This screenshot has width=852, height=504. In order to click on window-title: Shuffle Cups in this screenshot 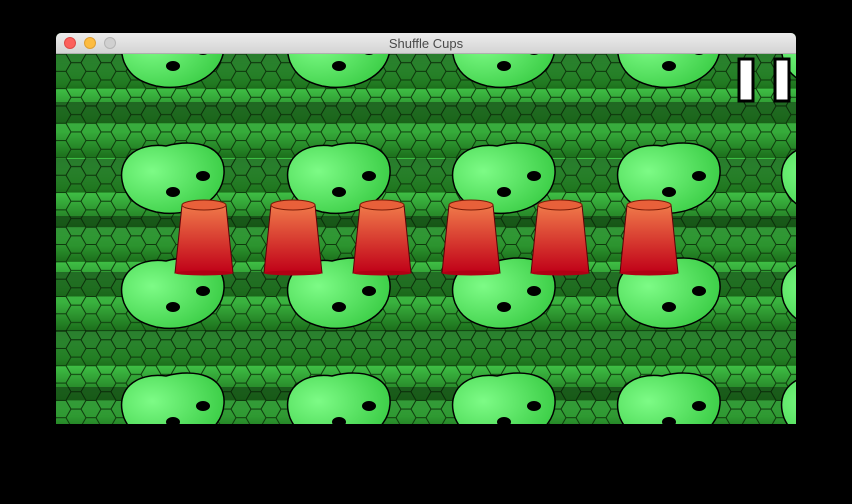, I will do `click(426, 43)`.